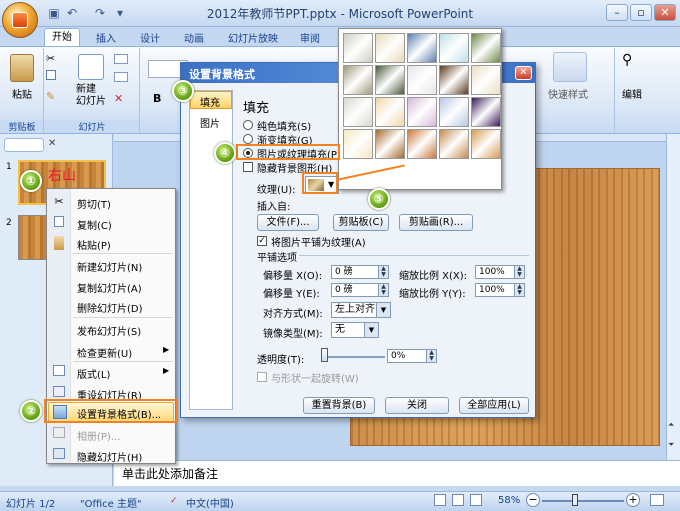 The width and height of the screenshot is (680, 511). What do you see at coordinates (106, 38) in the screenshot?
I see `tab-insert: 插入` at bounding box center [106, 38].